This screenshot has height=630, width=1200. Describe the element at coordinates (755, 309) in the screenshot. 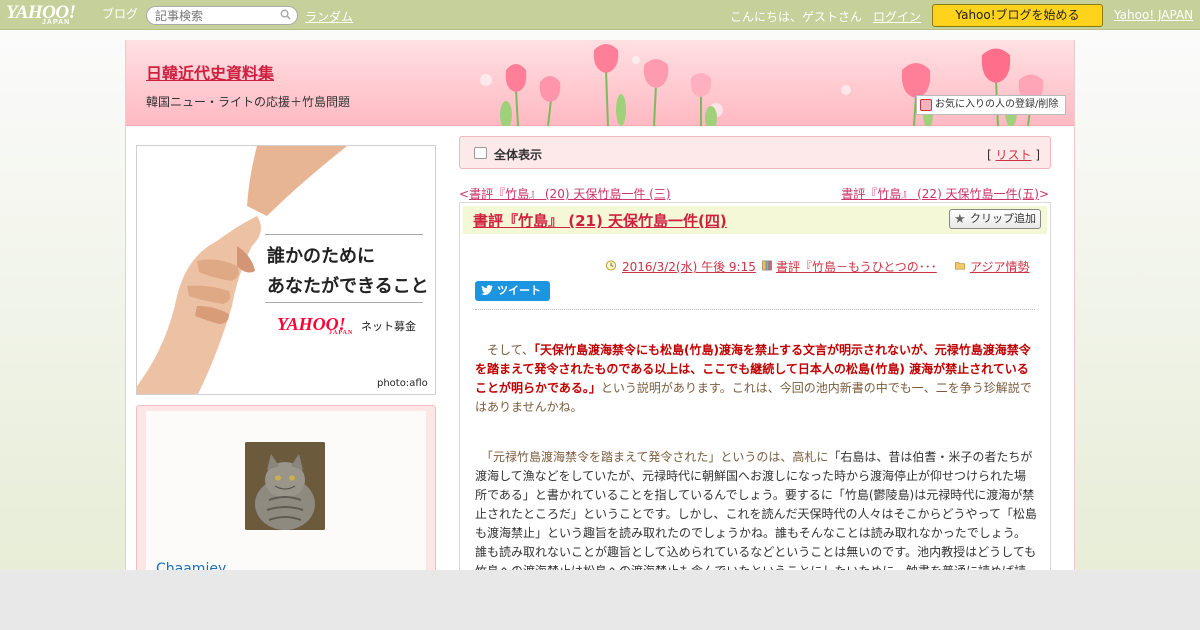

I see `article-divider` at that location.